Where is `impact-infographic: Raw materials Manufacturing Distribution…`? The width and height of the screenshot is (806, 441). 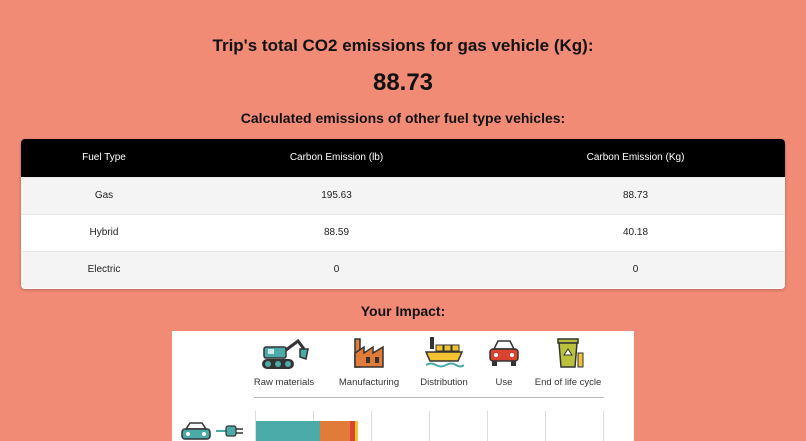 impact-infographic: Raw materials Manufacturing Distribution… is located at coordinates (403, 386).